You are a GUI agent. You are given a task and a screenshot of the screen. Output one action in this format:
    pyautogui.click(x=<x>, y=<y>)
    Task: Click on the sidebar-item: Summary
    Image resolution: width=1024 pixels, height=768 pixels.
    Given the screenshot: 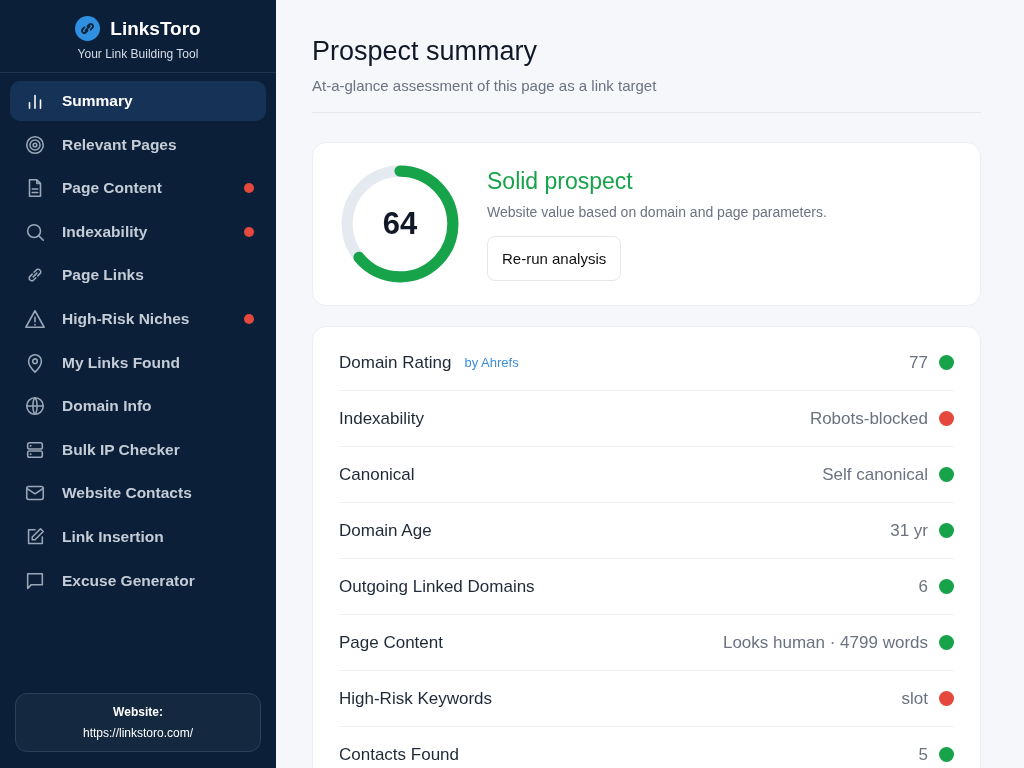 What is the action you would take?
    pyautogui.click(x=138, y=101)
    